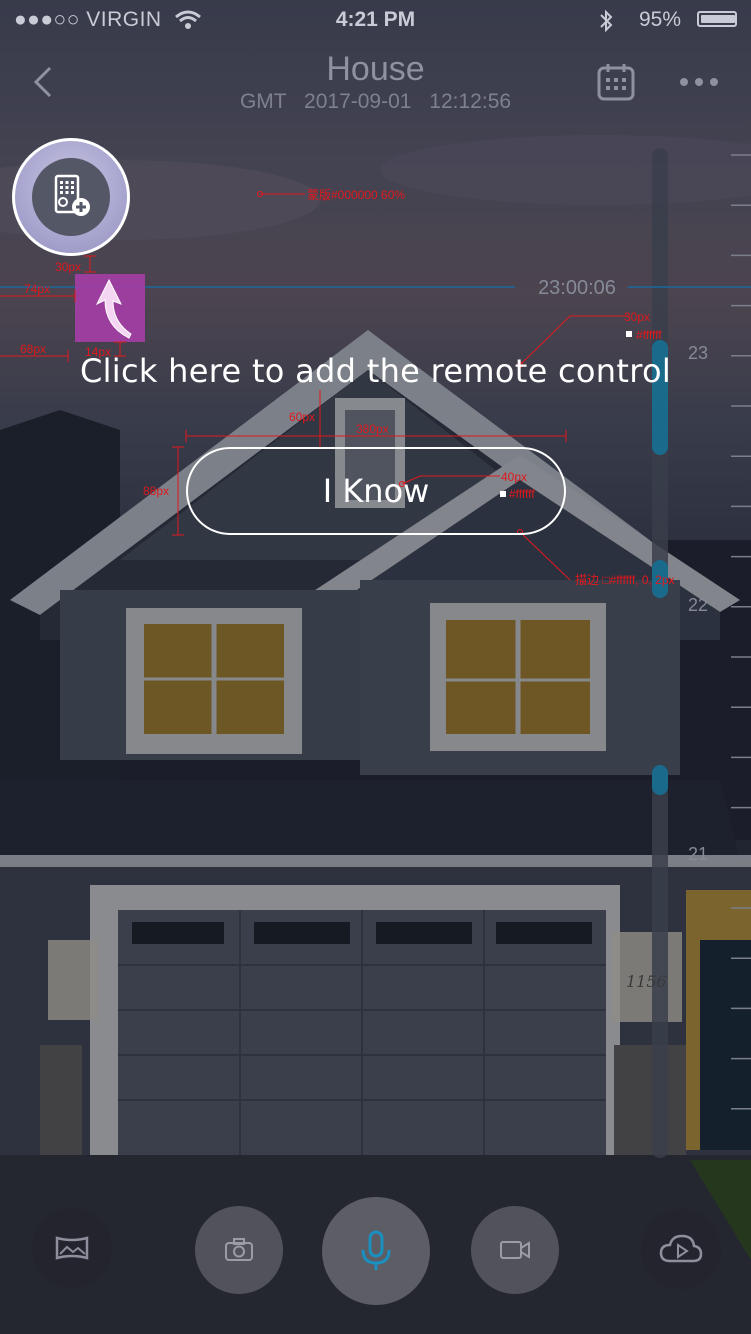 The width and height of the screenshot is (751, 1334). I want to click on annotation-border: 描边 □#ffffff, 0, 2px, so click(625, 580).